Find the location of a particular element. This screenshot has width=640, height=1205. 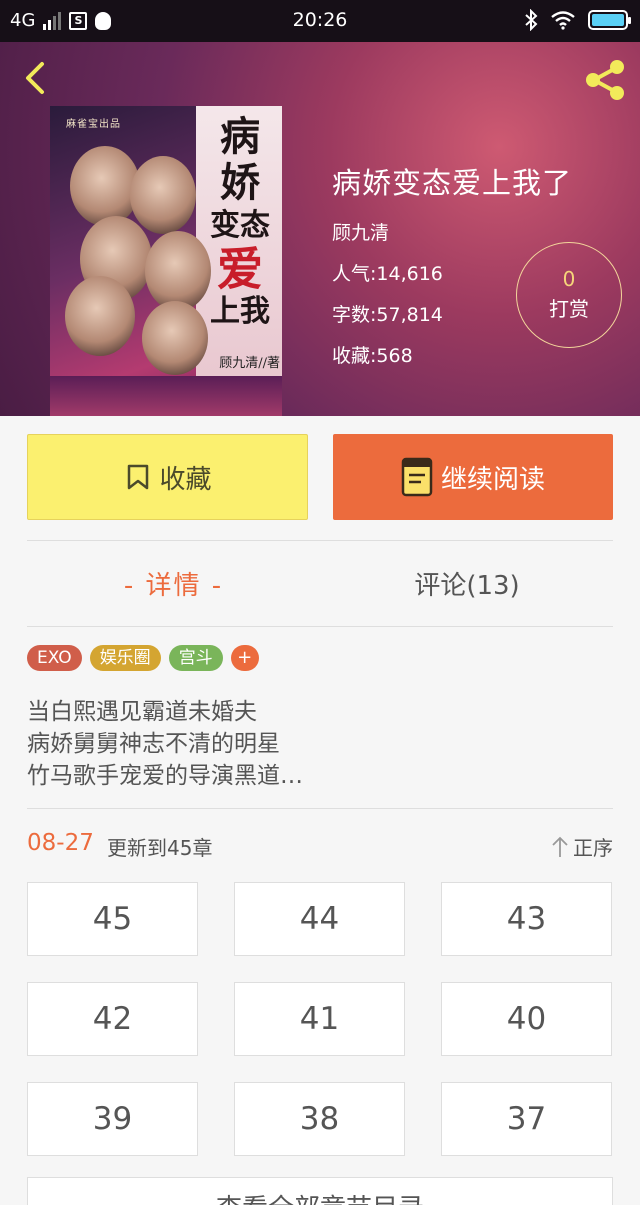

description-line: 当白熙遇见霸道未婚夫 is located at coordinates (142, 712).